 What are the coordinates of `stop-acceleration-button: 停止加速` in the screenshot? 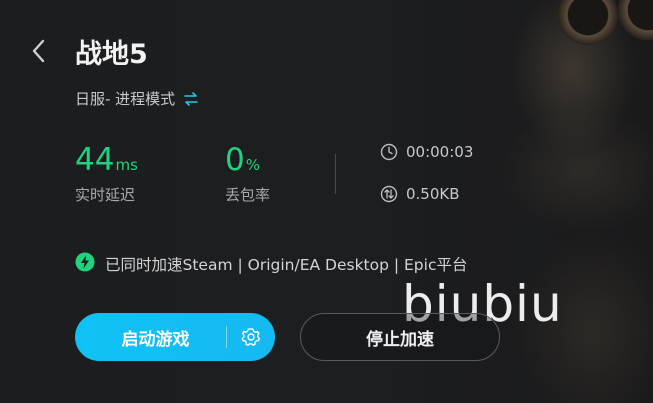 It's located at (400, 337).